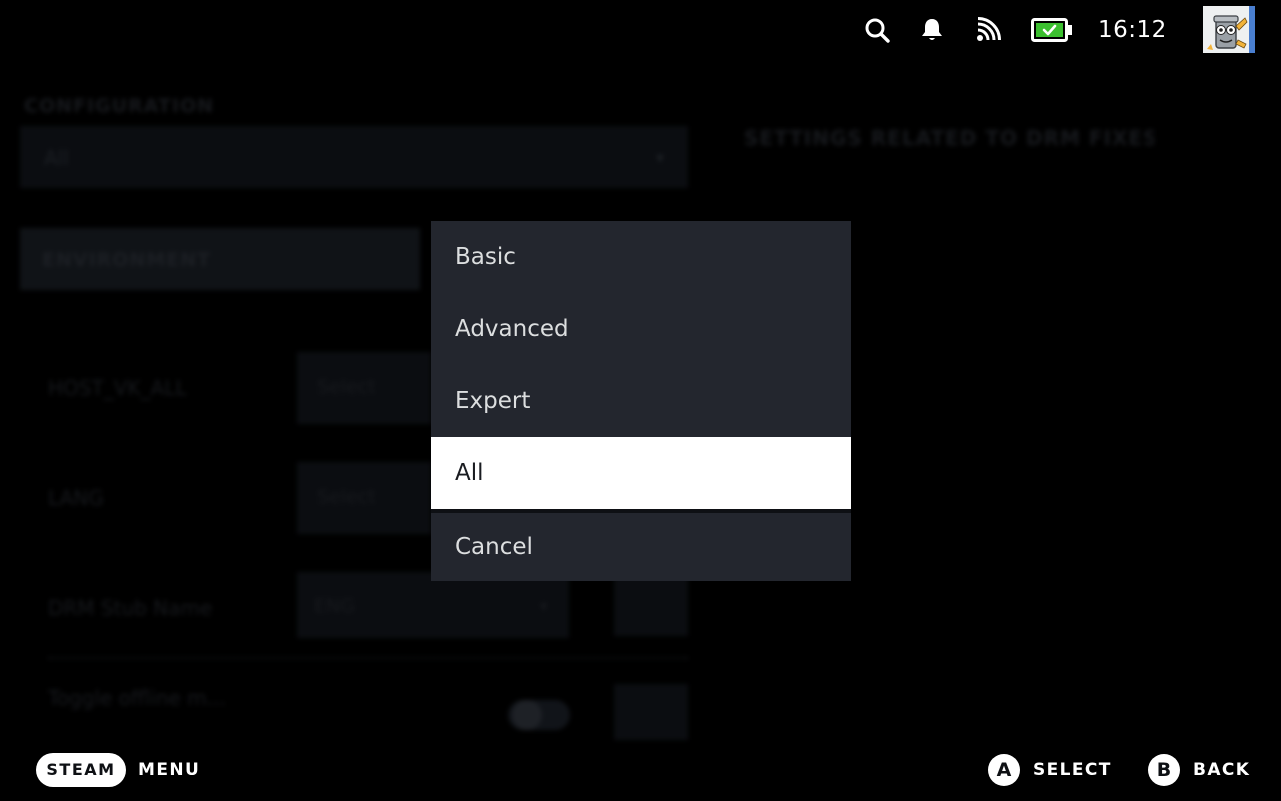 This screenshot has height=801, width=1281. What do you see at coordinates (81, 770) in the screenshot?
I see `steam-button: STEAM` at bounding box center [81, 770].